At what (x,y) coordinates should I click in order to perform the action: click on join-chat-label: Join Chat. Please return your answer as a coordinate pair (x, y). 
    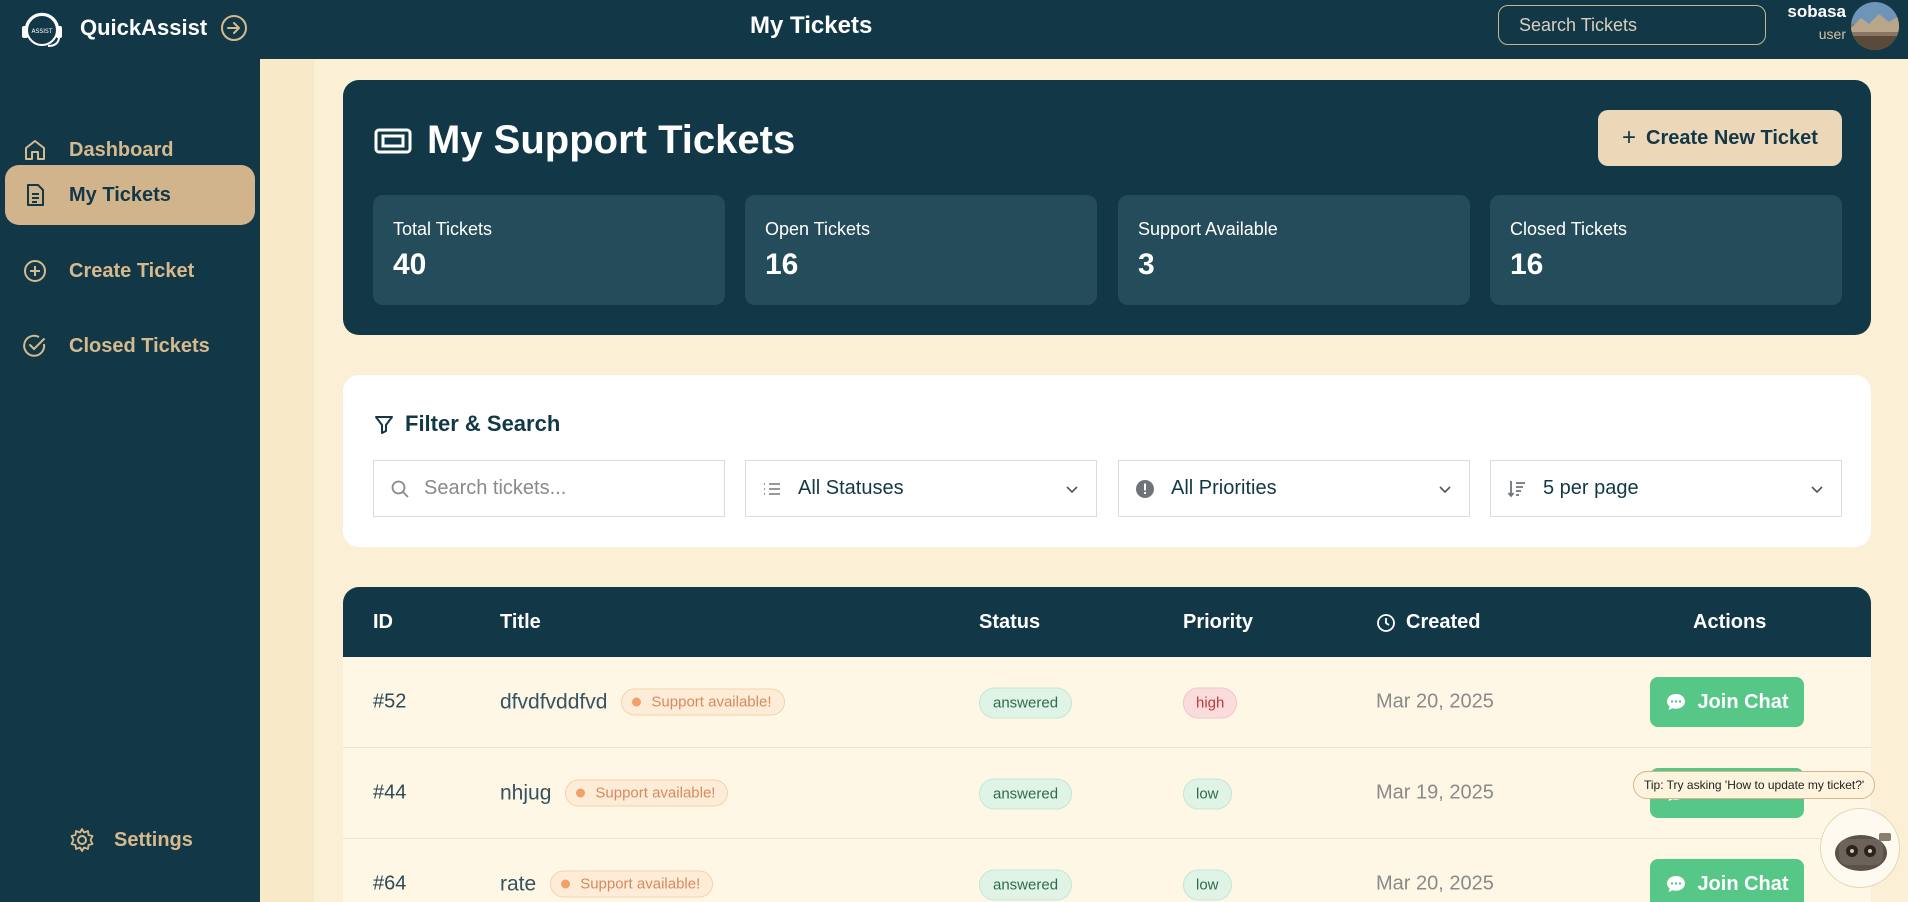
    Looking at the image, I should click on (1743, 701).